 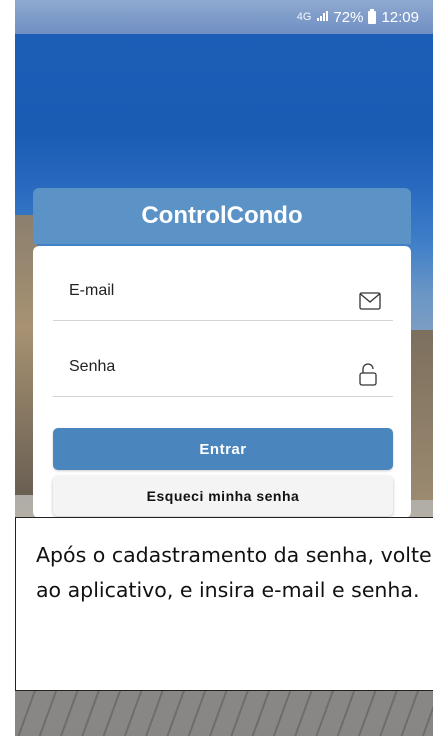 What do you see at coordinates (92, 290) in the screenshot?
I see `email-label: E-mail` at bounding box center [92, 290].